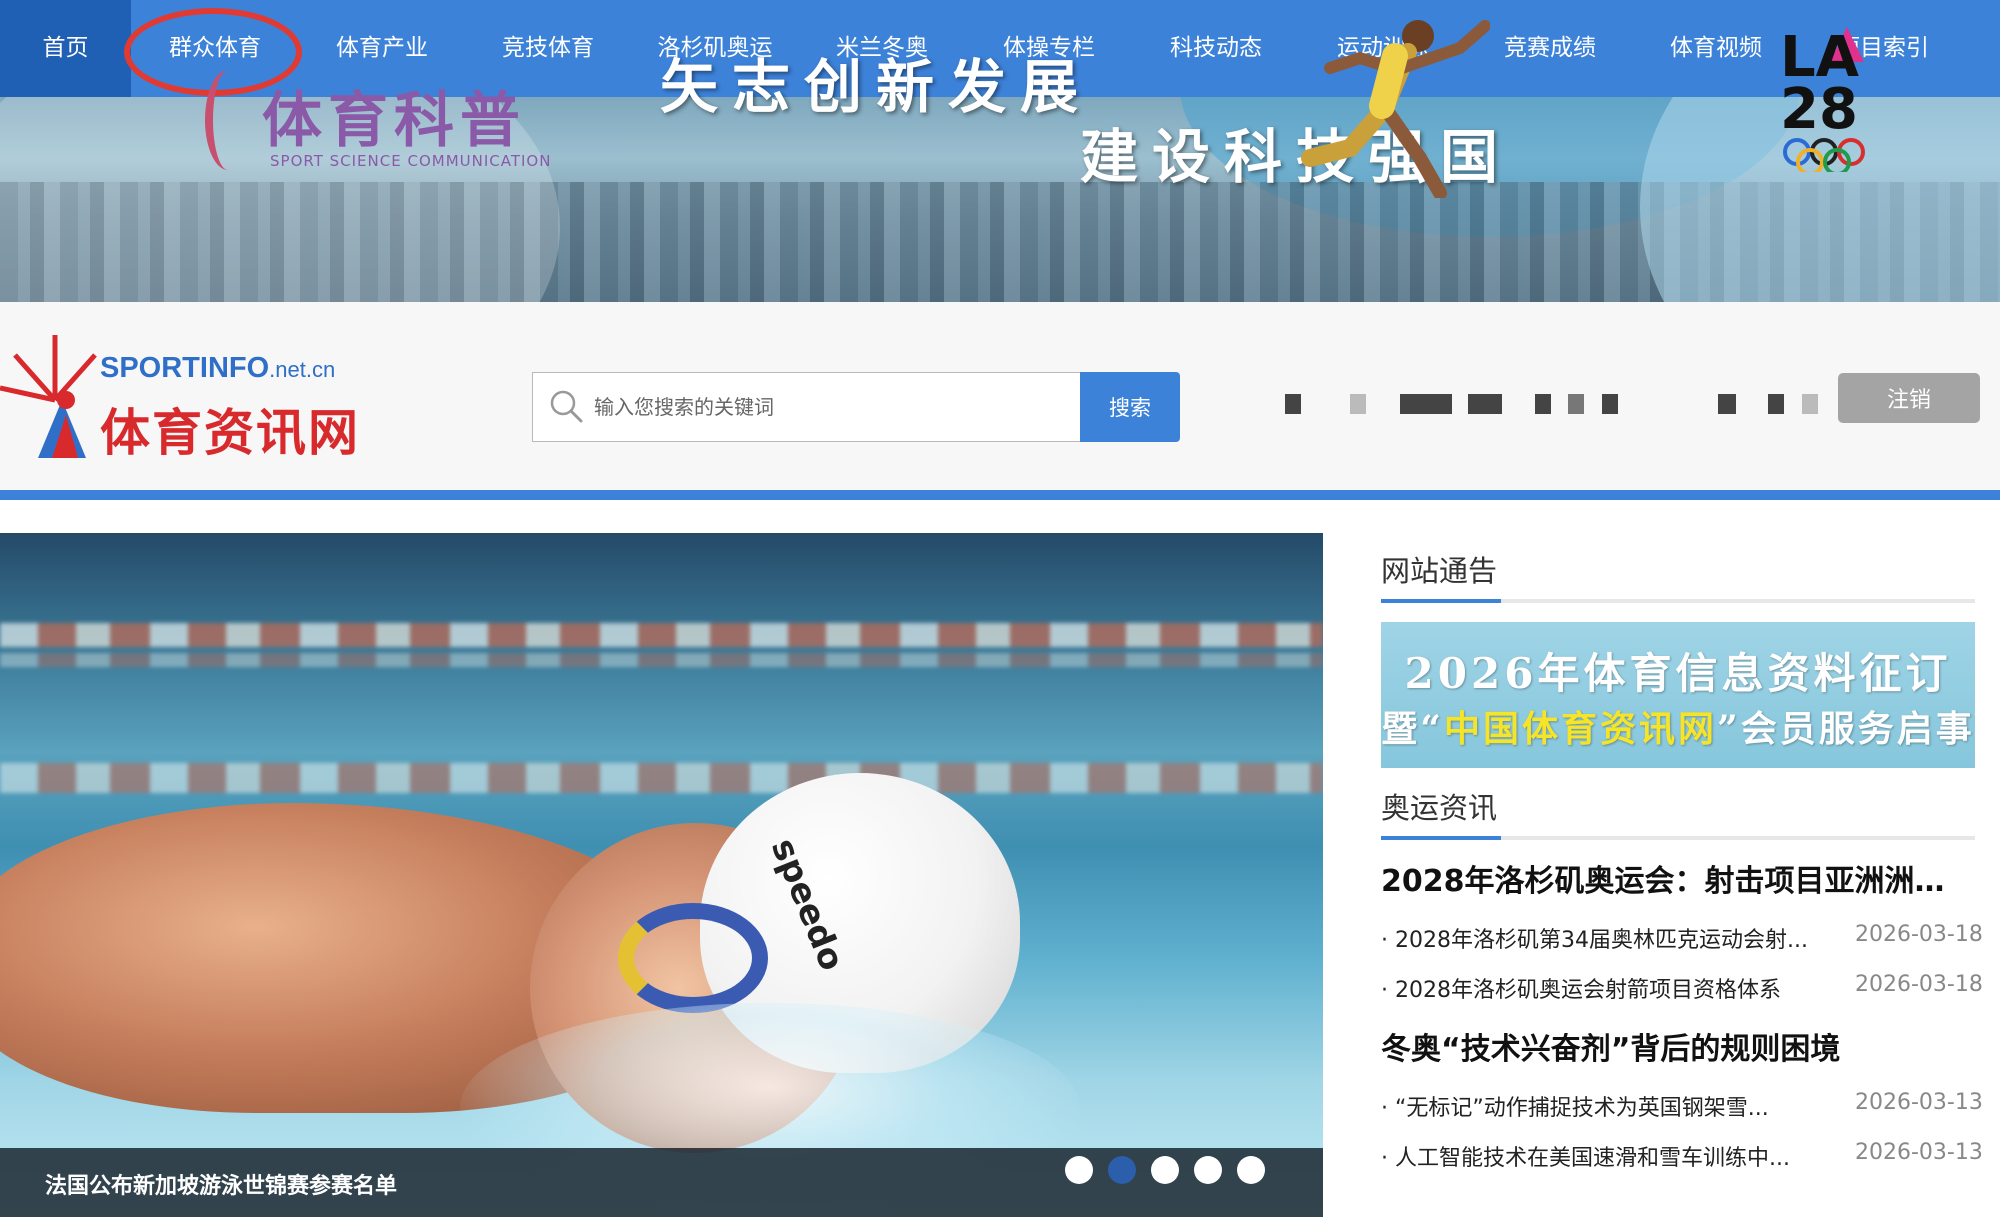 The width and height of the screenshot is (2000, 1217). I want to click on science-logo-icon, so click(228, 120).